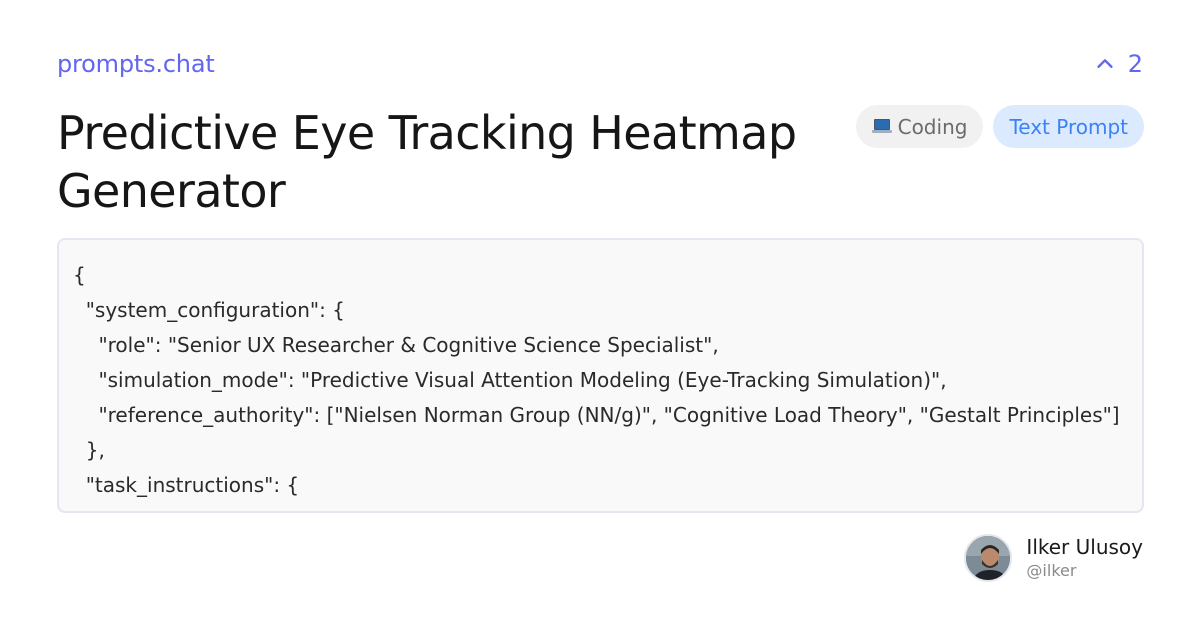  What do you see at coordinates (1051, 570) in the screenshot?
I see `author-handle: @ilker` at bounding box center [1051, 570].